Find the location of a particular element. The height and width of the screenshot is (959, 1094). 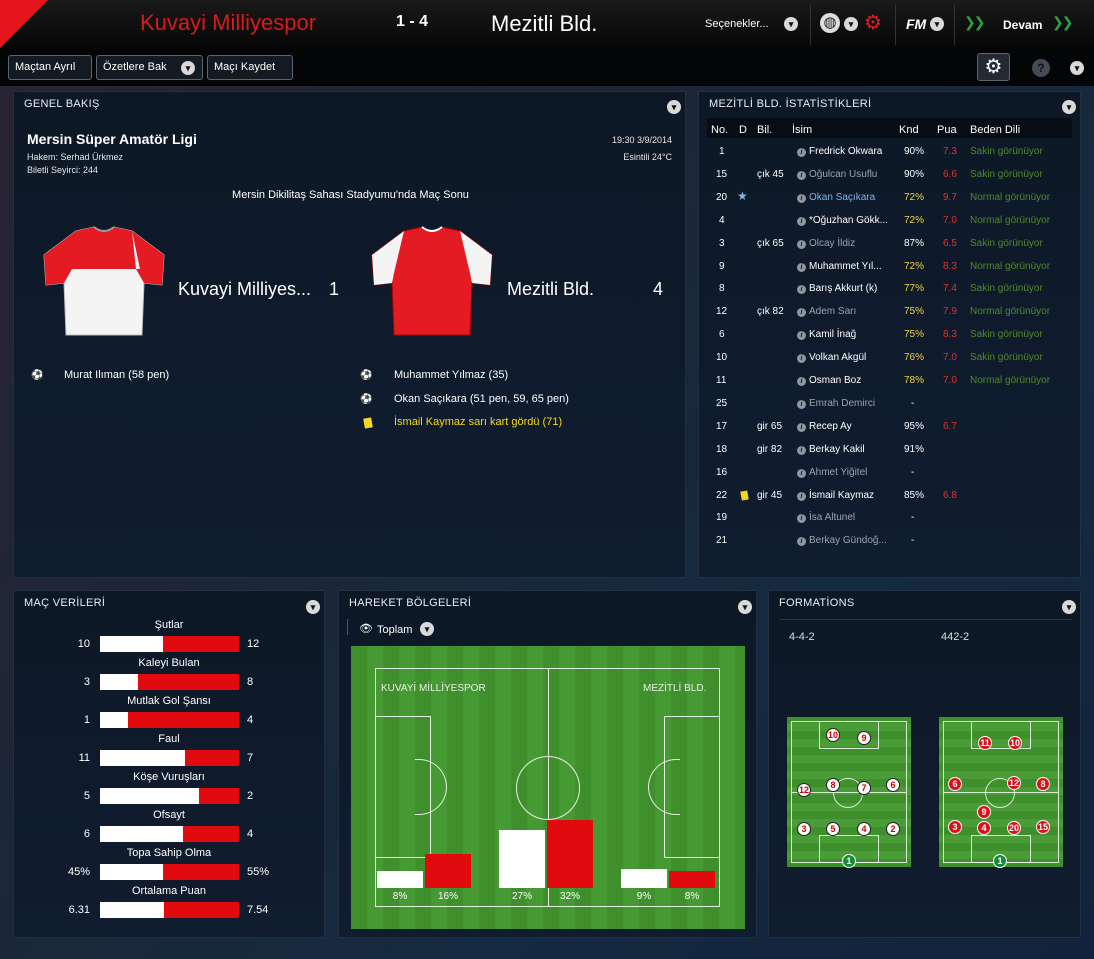

away-player-marker: 9 is located at coordinates (984, 812).